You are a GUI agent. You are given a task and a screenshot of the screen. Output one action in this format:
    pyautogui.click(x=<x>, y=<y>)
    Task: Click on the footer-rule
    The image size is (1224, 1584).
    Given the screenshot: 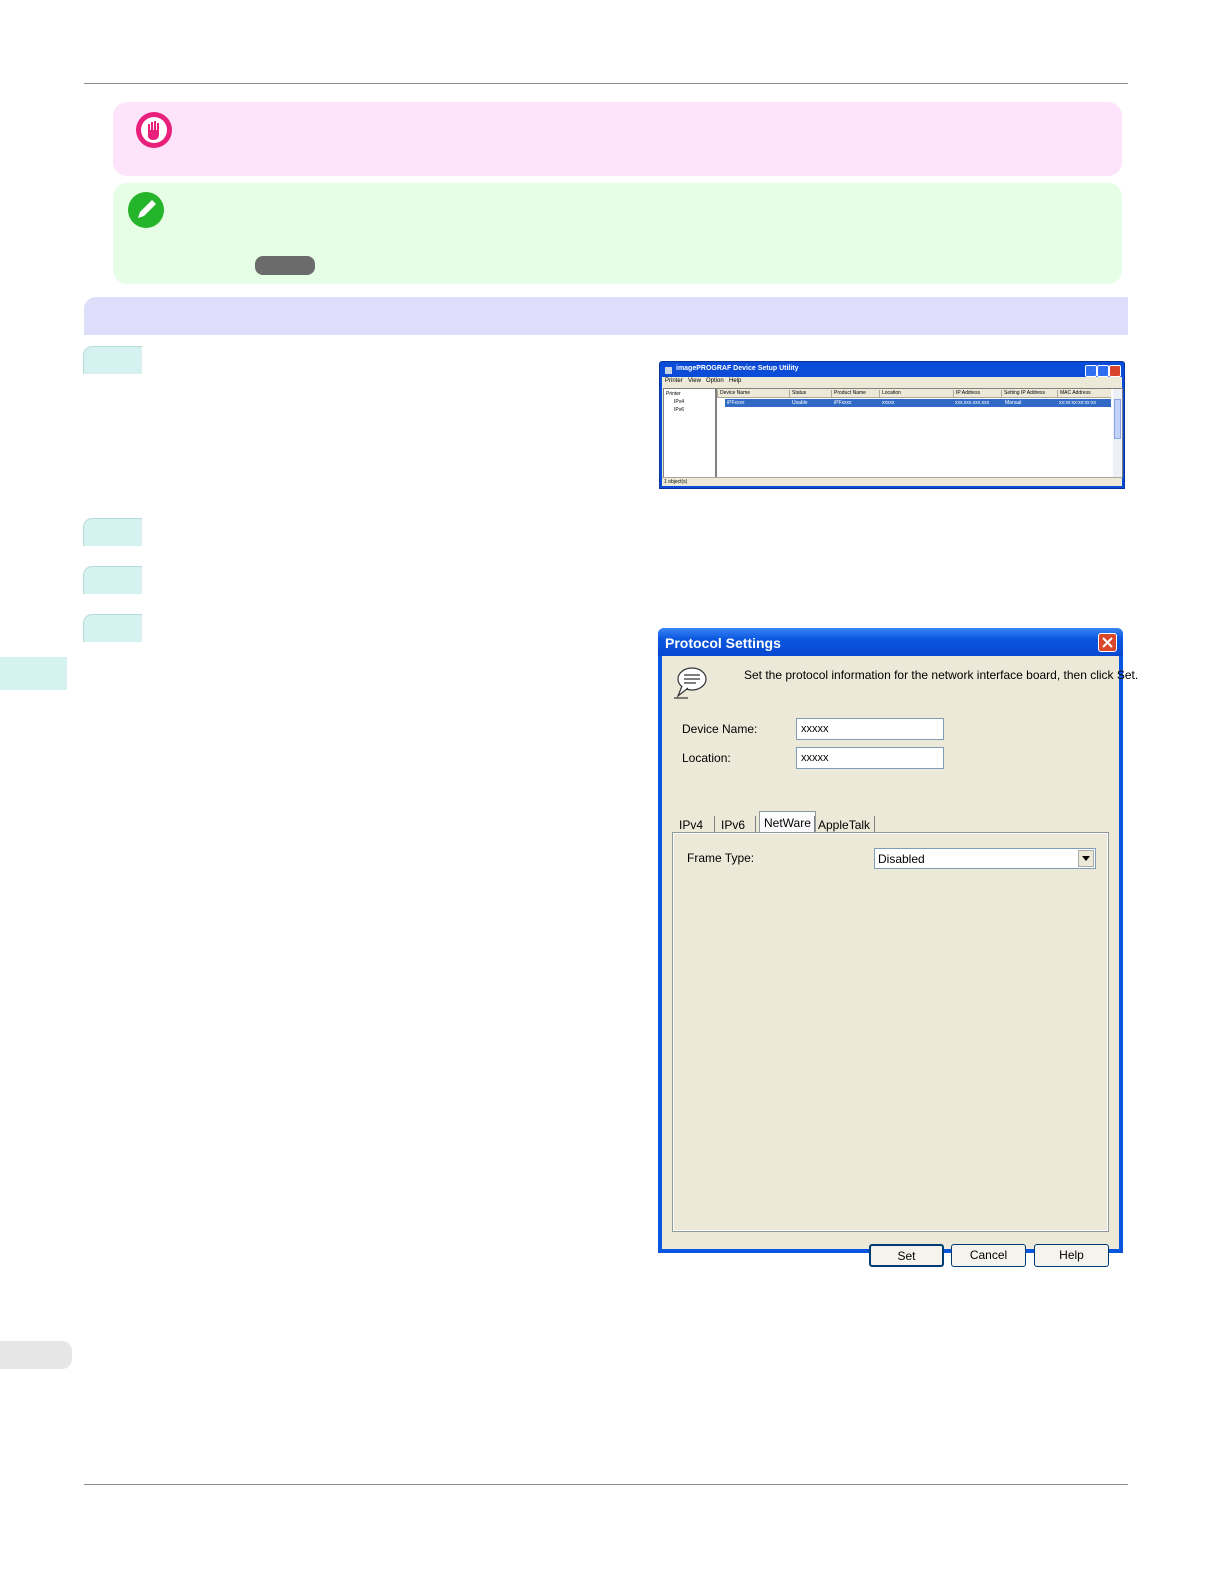 What is the action you would take?
    pyautogui.click(x=606, y=1484)
    